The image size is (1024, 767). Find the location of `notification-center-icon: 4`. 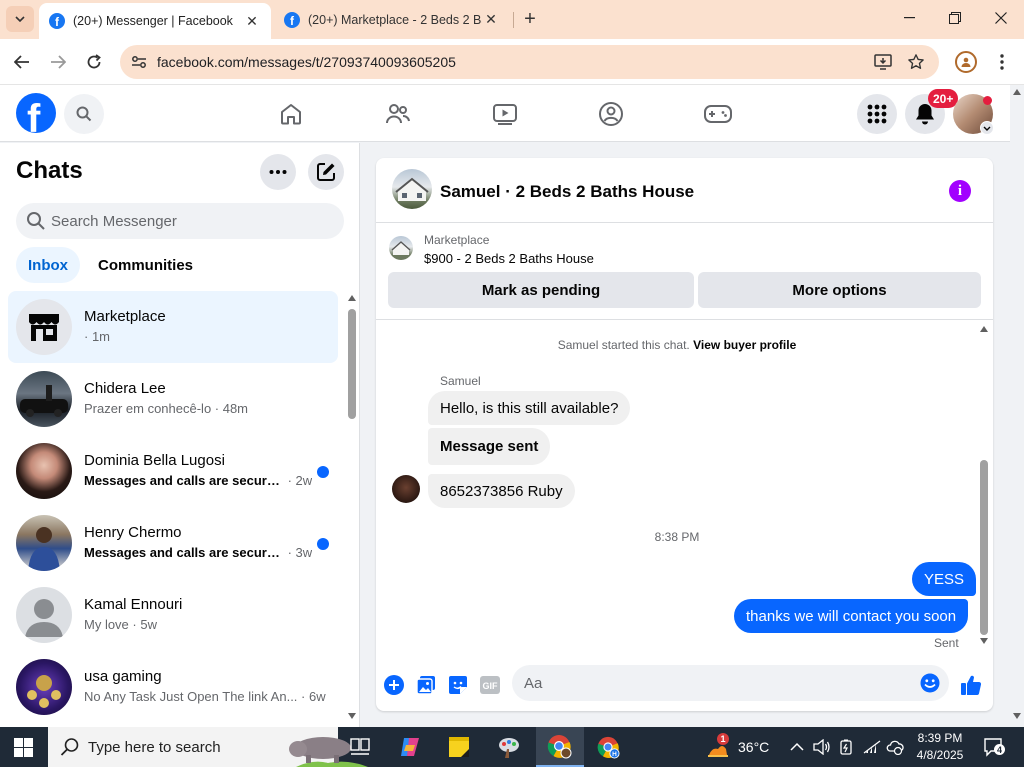

notification-center-icon: 4 is located at coordinates (994, 747).